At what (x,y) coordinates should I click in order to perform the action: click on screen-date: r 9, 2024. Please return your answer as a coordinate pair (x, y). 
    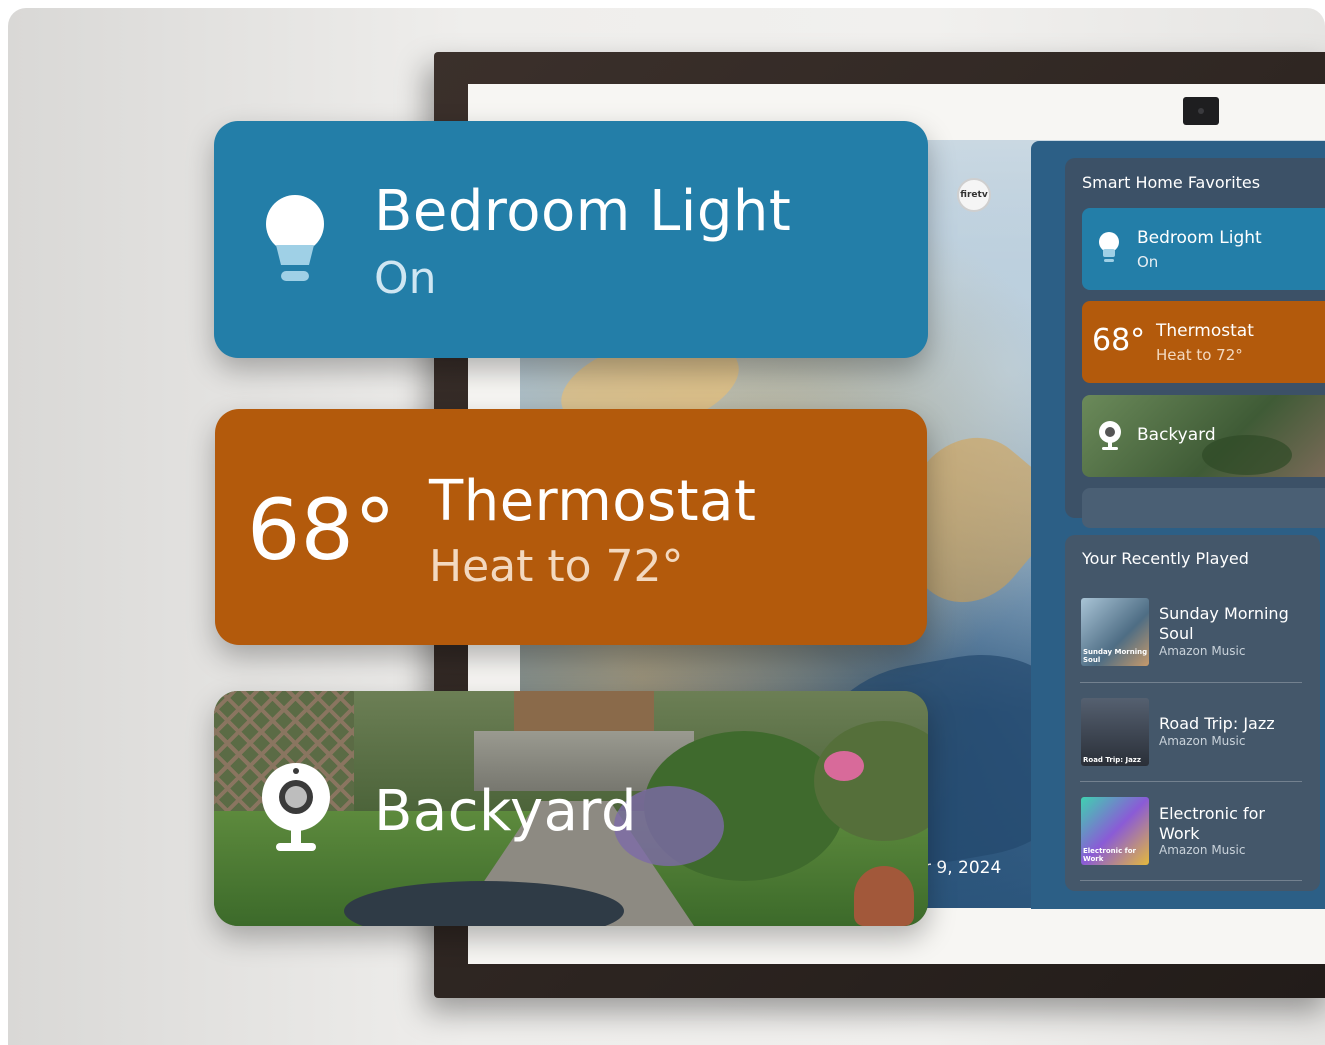
    Looking at the image, I should click on (963, 868).